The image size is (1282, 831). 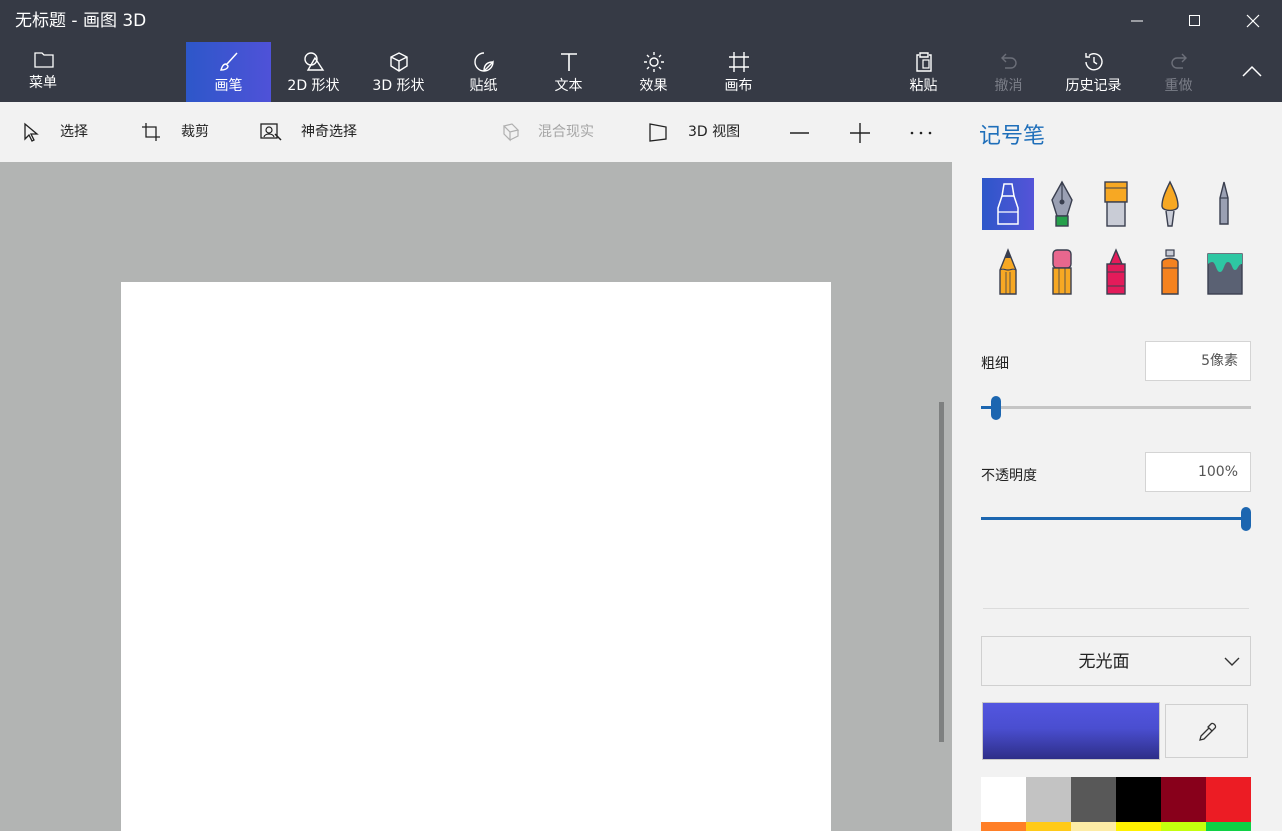 I want to click on 3d-view-icon, so click(x=658, y=132).